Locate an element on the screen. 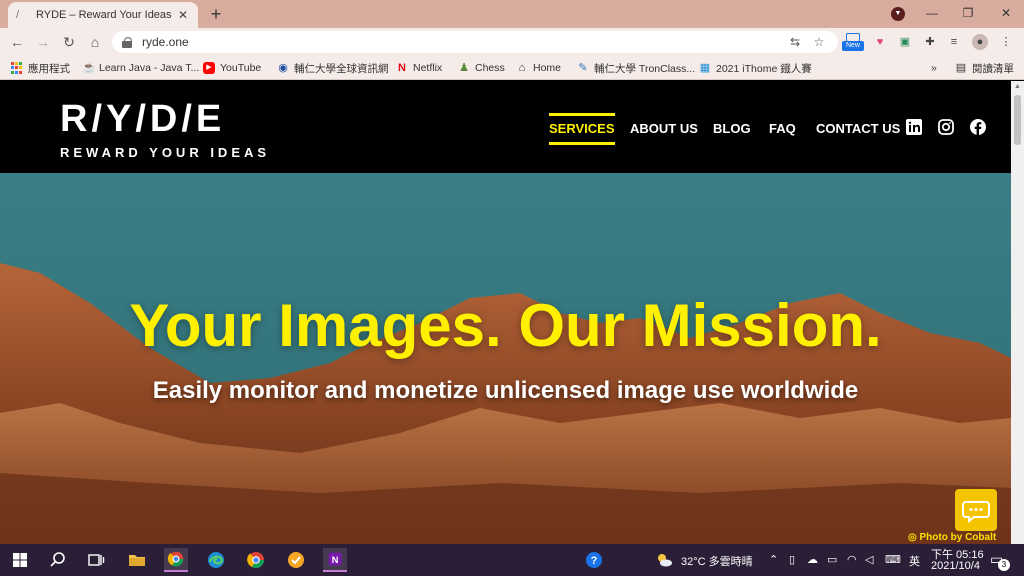  chat-button is located at coordinates (976, 510).